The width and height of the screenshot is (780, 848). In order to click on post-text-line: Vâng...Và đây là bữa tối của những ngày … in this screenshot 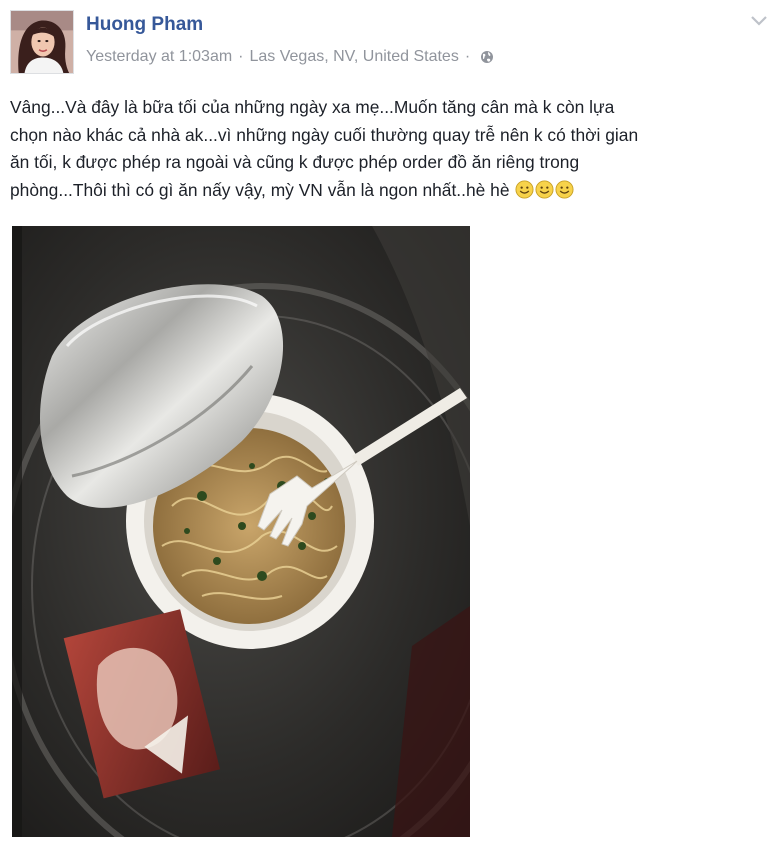, I will do `click(312, 107)`.